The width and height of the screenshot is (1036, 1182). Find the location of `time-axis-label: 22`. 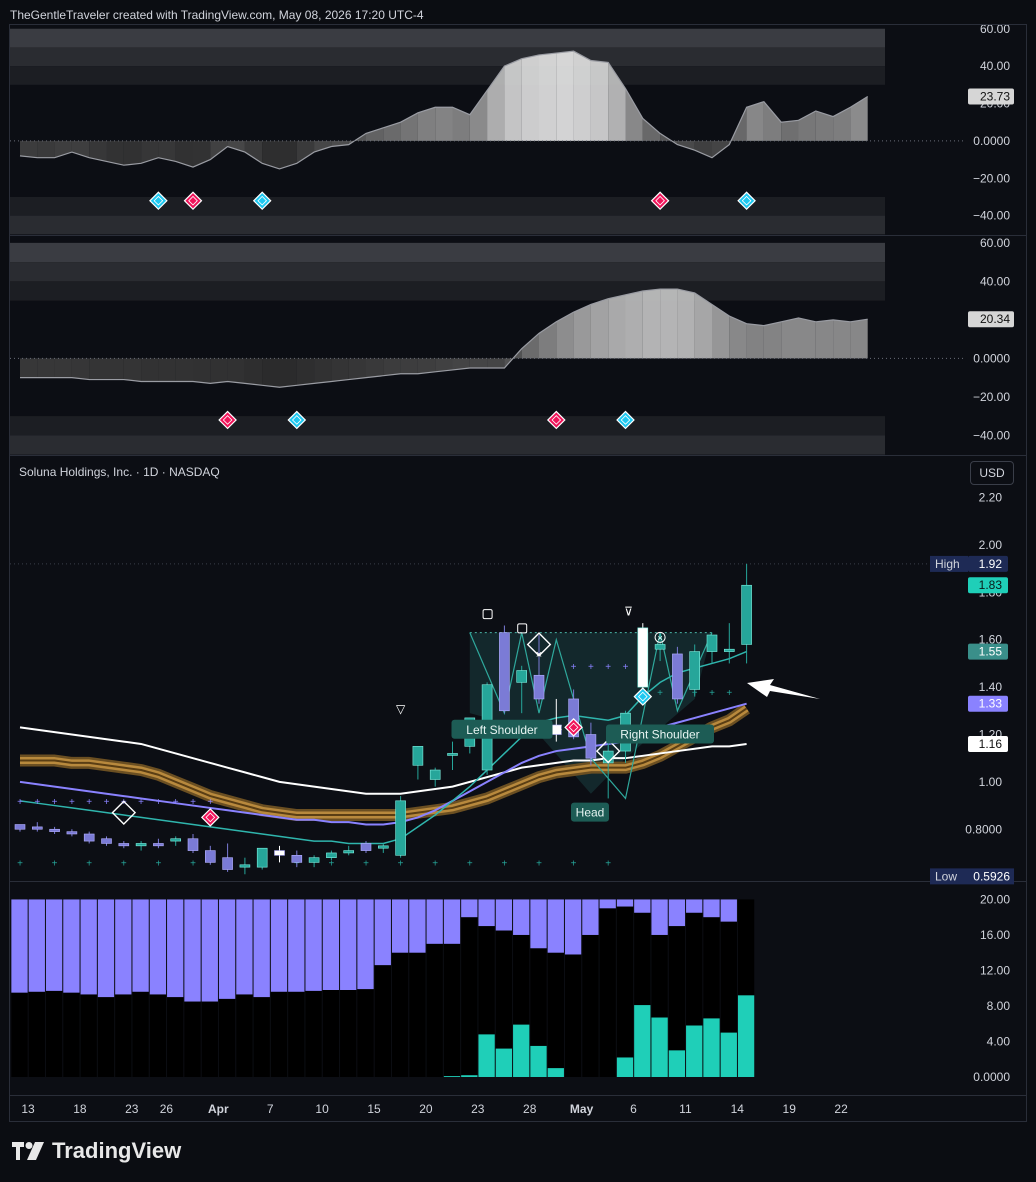

time-axis-label: 22 is located at coordinates (841, 1109).